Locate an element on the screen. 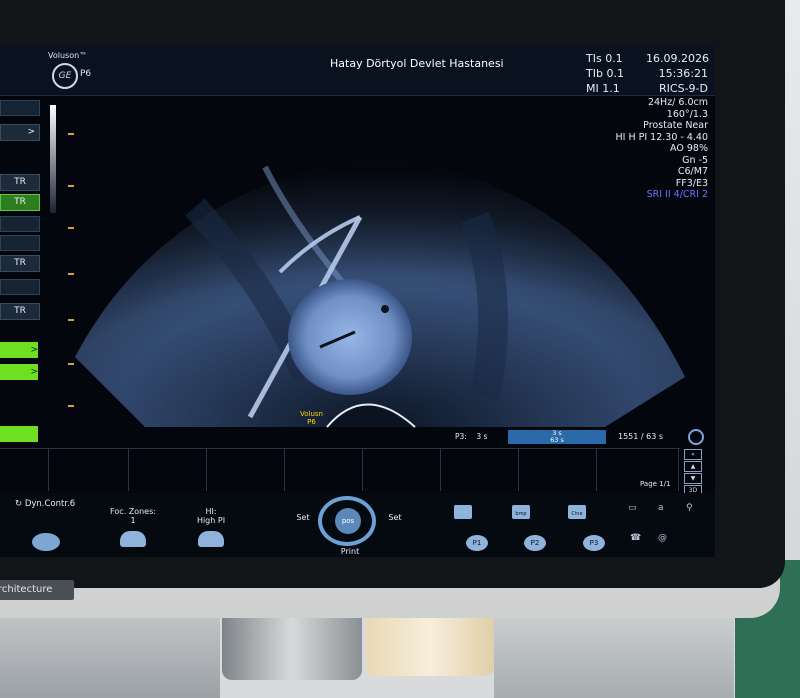  tr-button-3: TR is located at coordinates (20, 263).